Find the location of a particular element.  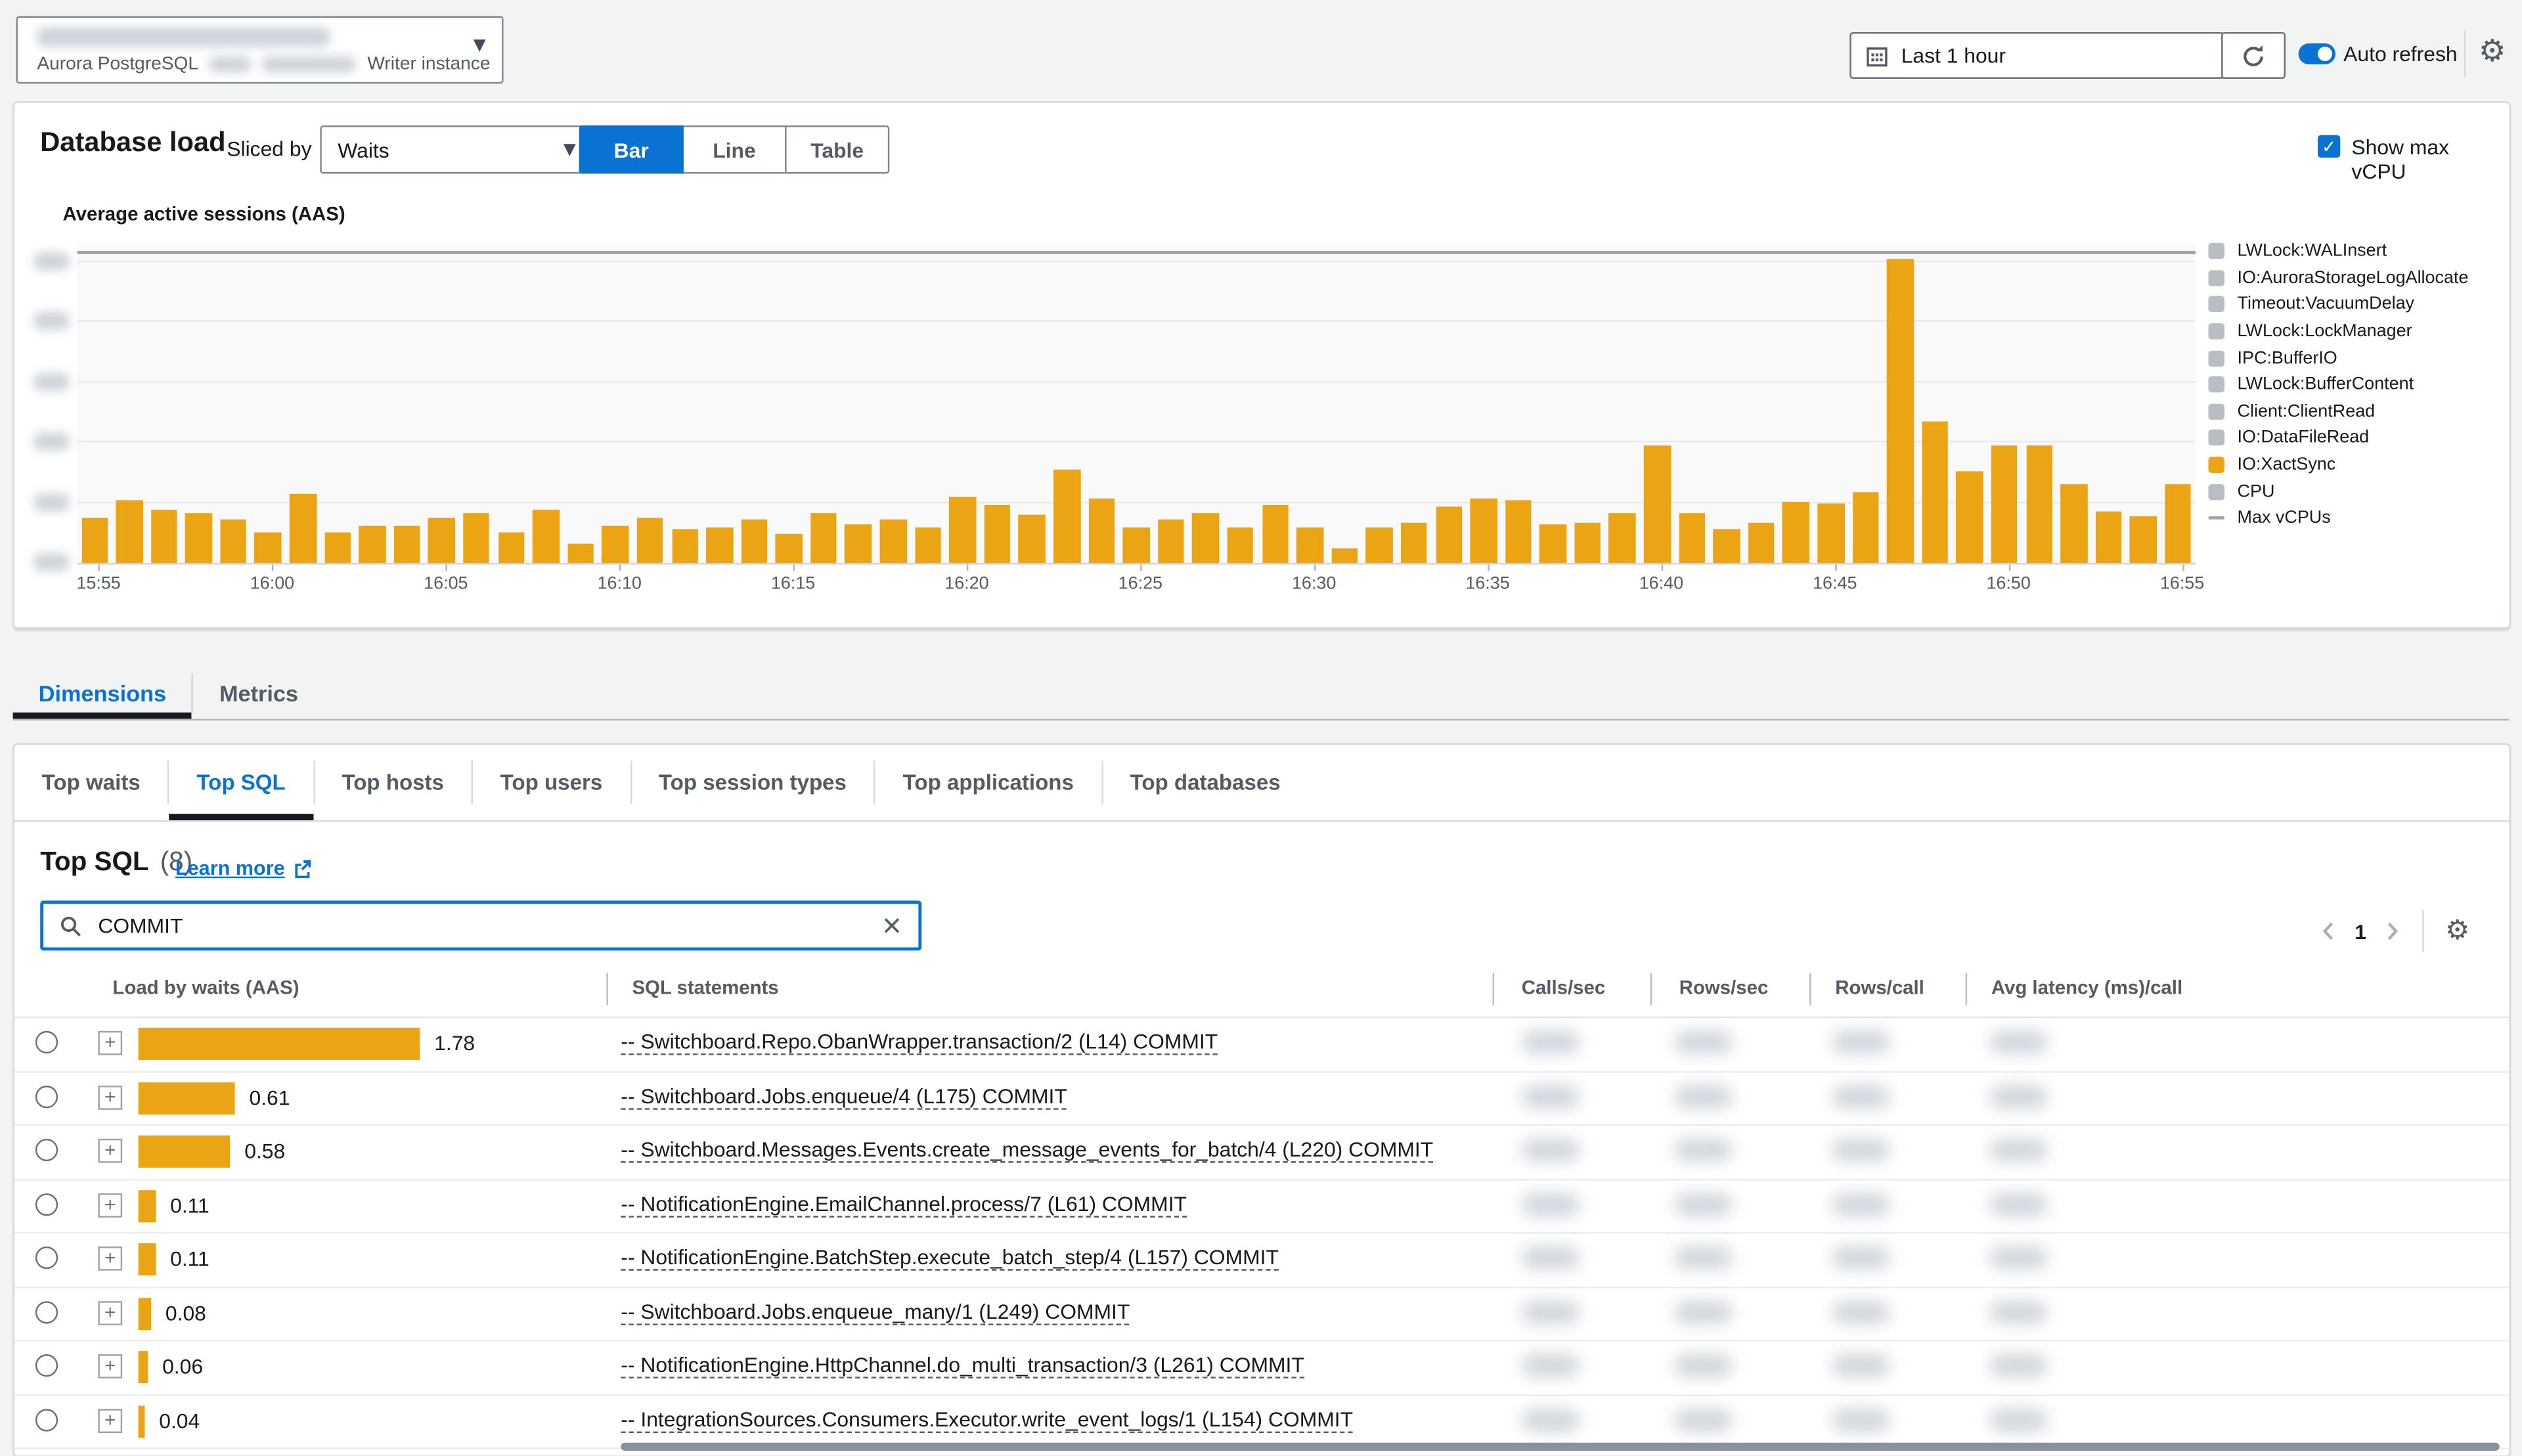

refresh-button is located at coordinates (2253, 55).